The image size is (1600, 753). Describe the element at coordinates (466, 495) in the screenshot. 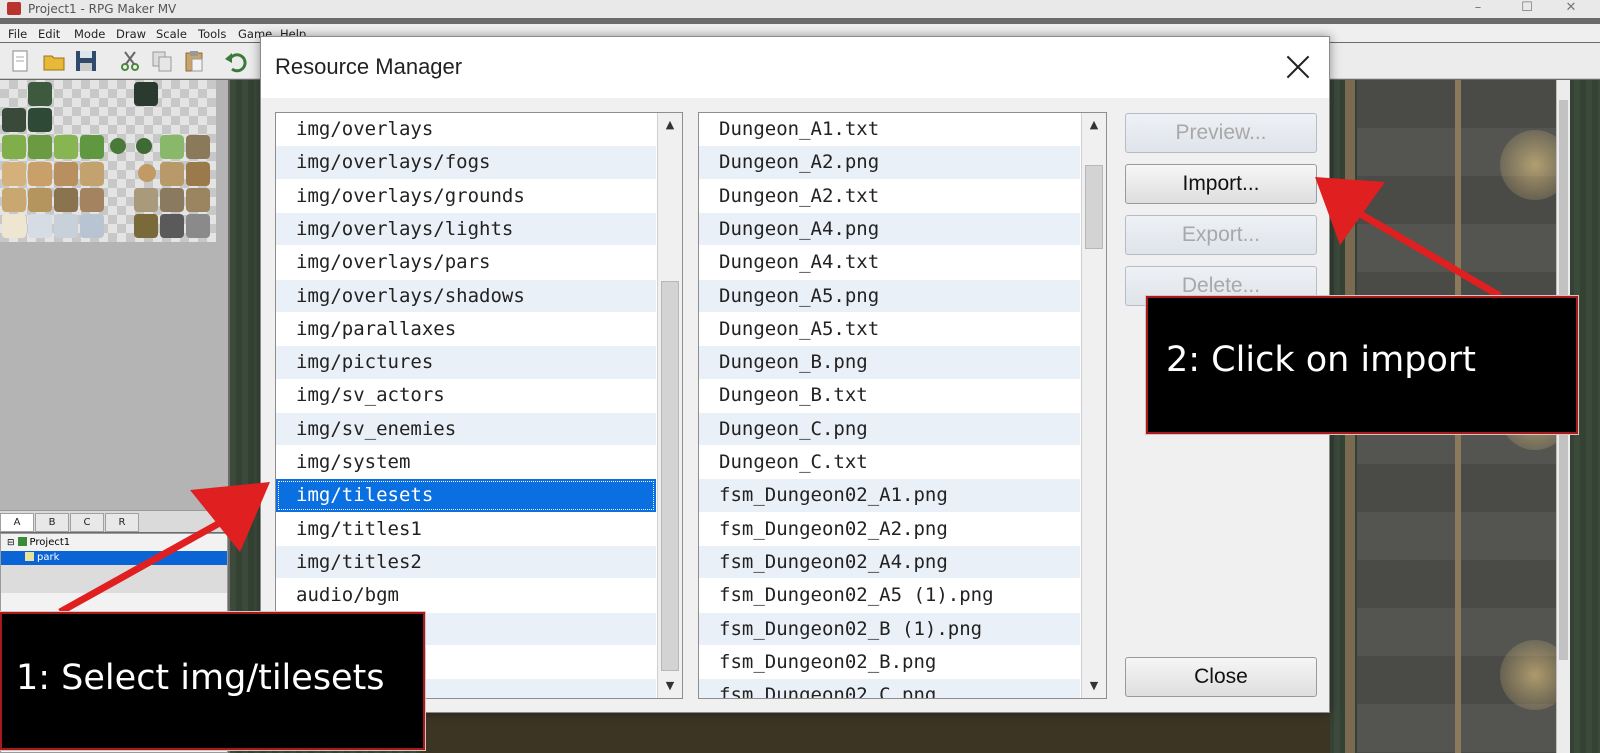

I see `folder-list-item: img/tilesets` at that location.